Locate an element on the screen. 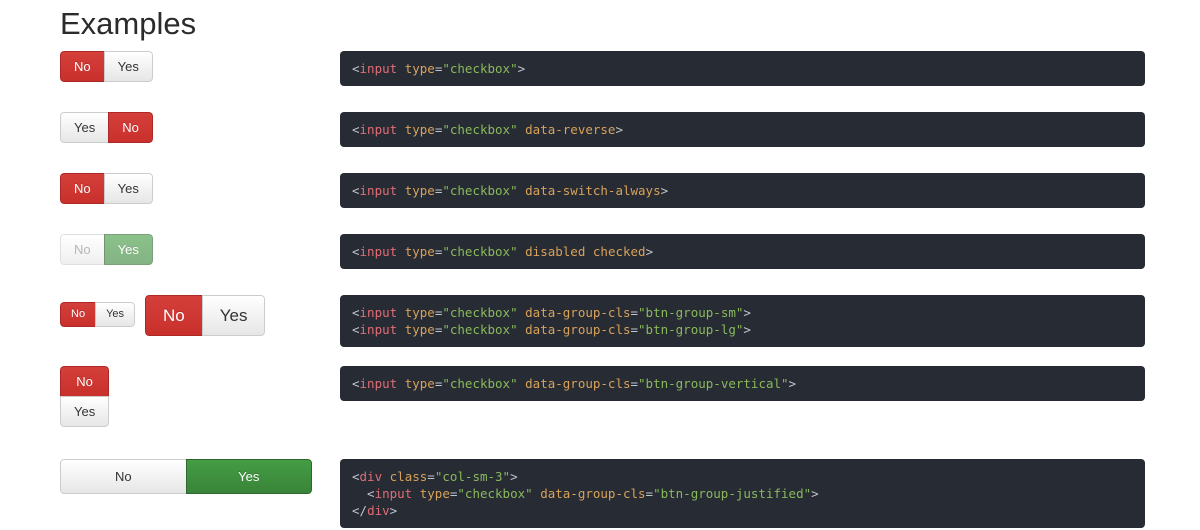  widget-cell-disabled-checked: No Yes is located at coordinates (106, 249).